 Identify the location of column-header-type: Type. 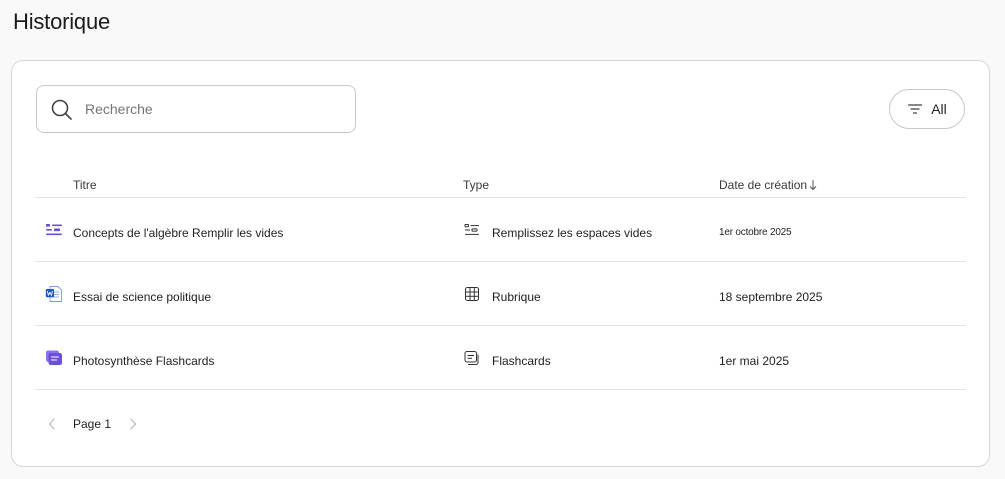
(476, 185).